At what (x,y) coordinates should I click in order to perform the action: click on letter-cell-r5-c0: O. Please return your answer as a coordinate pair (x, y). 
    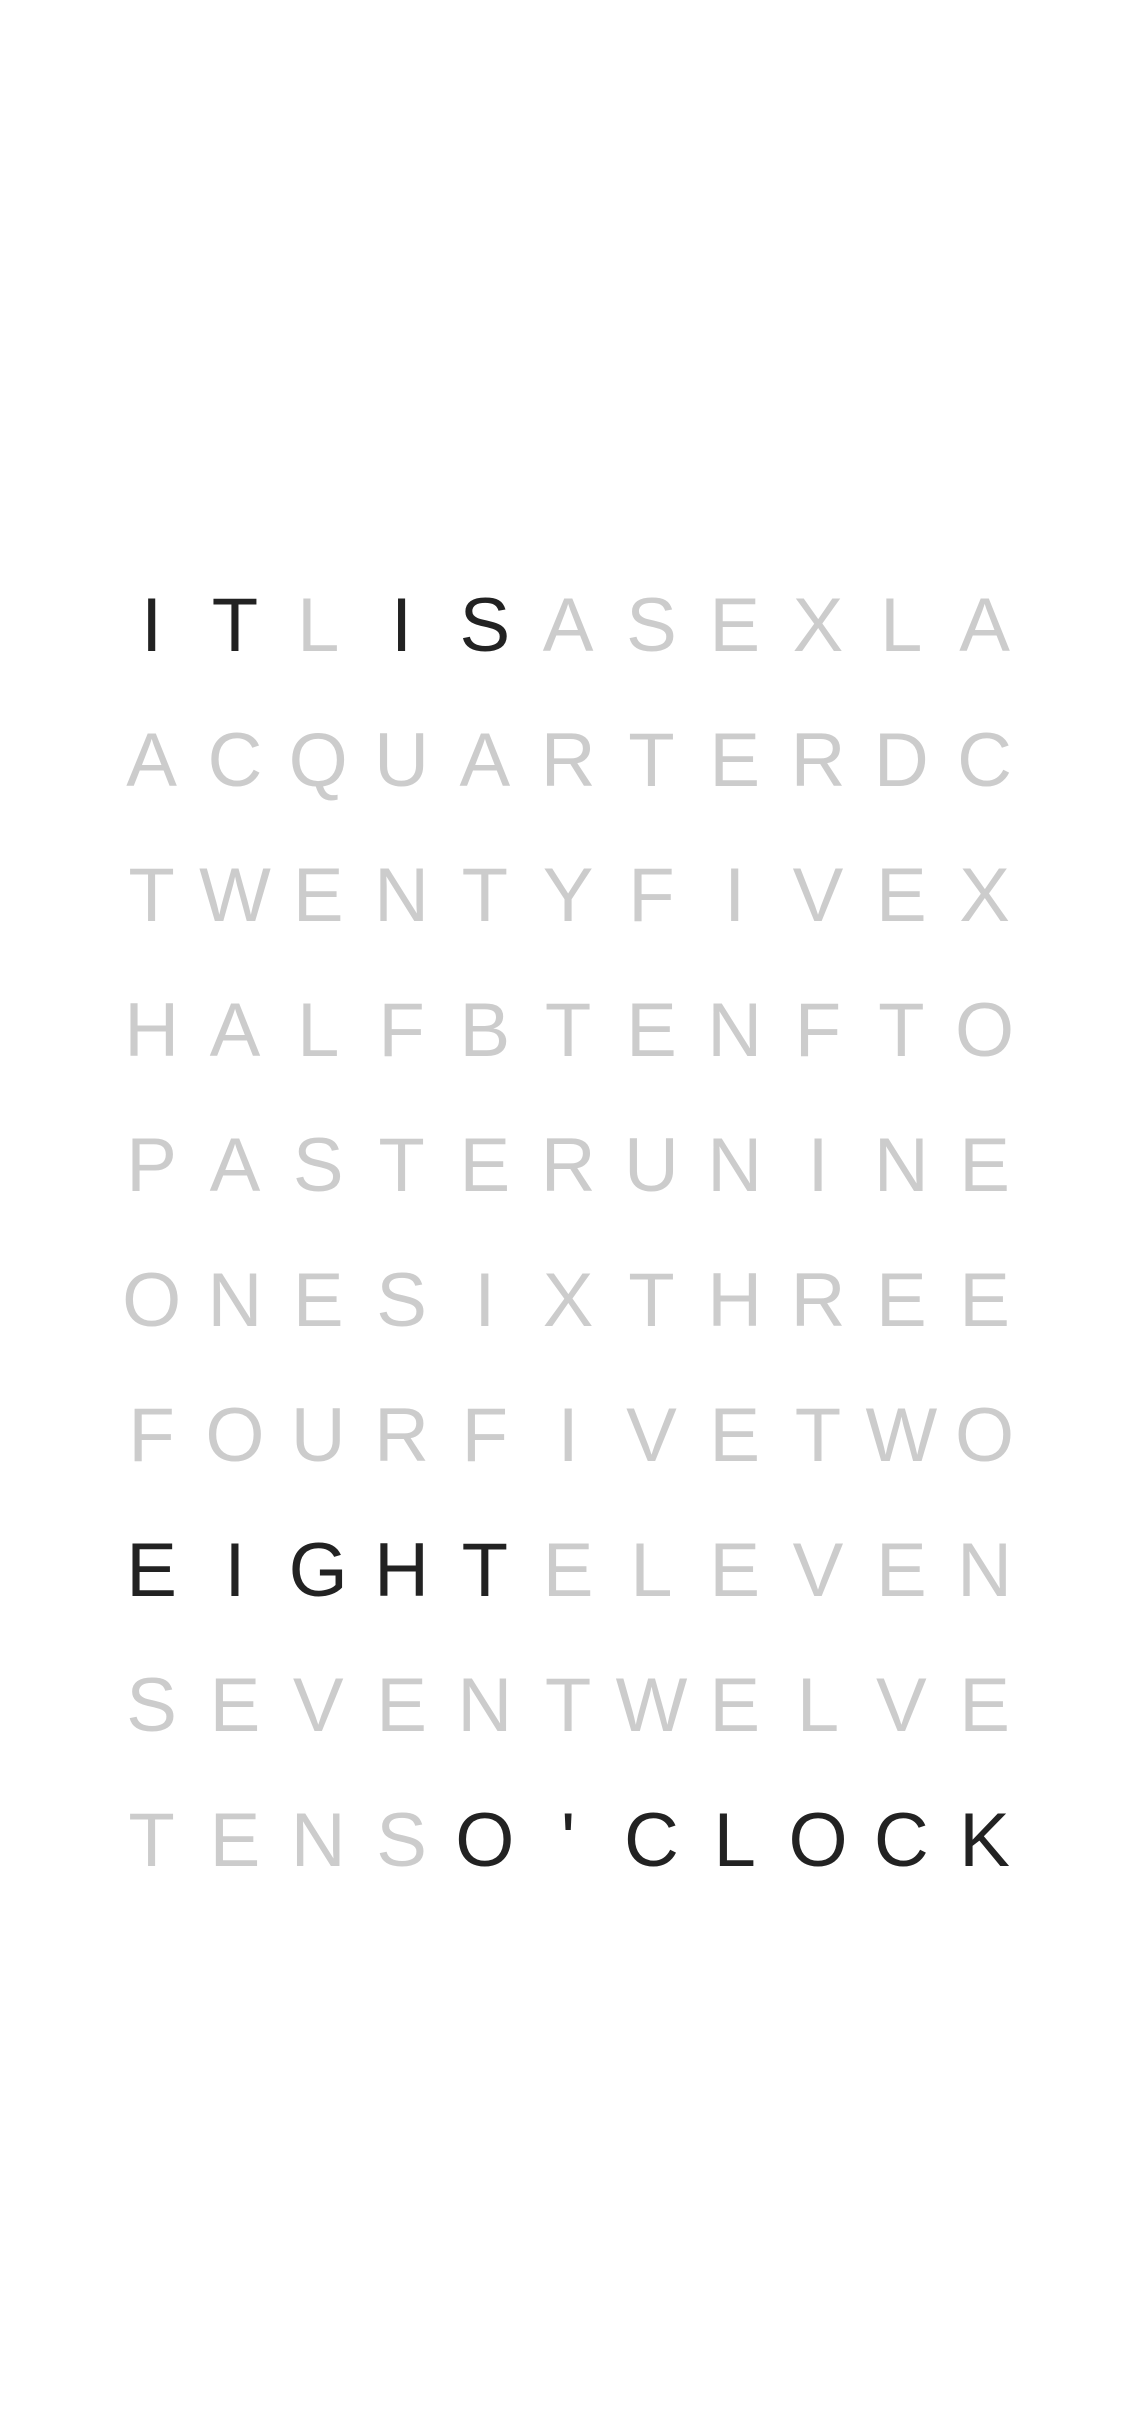
    Looking at the image, I should click on (152, 1300).